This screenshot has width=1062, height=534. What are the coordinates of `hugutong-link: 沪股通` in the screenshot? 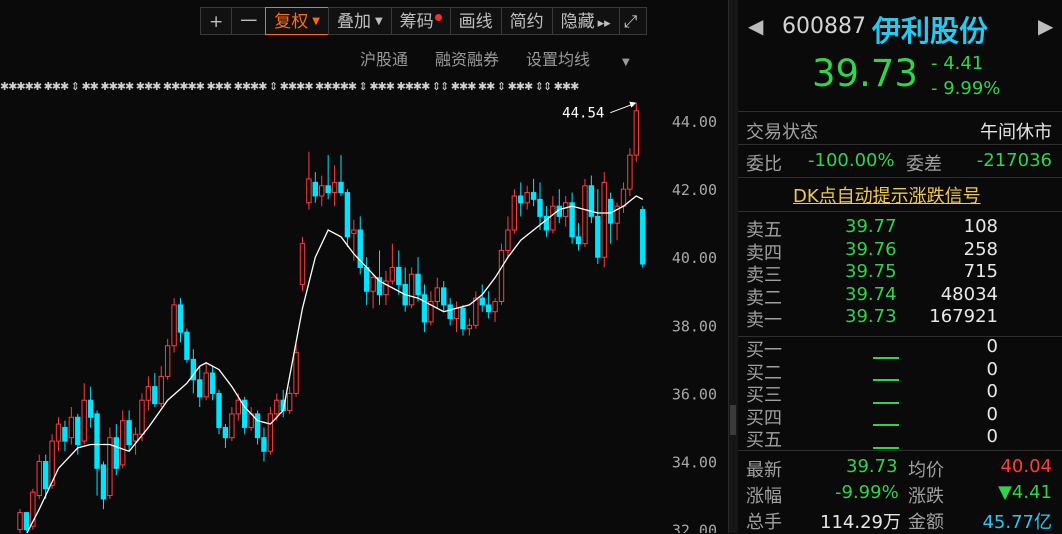 It's located at (384, 58).